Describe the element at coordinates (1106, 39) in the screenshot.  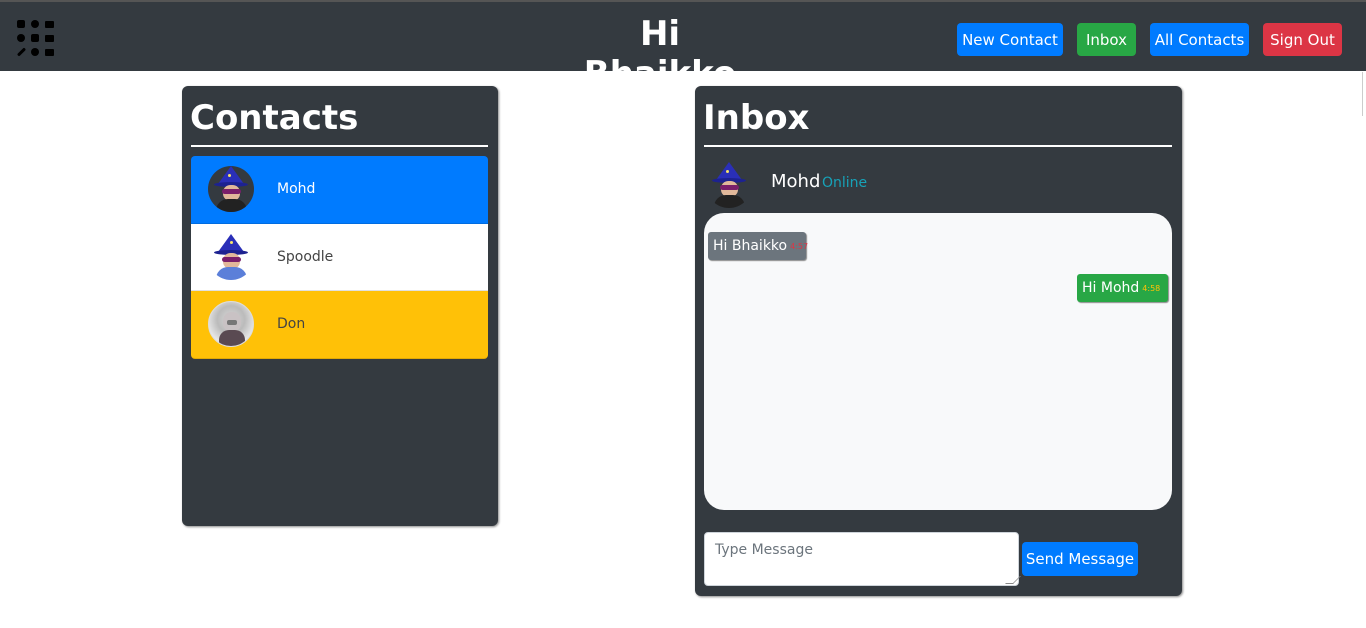
I see `inbox-button: Inbox` at that location.